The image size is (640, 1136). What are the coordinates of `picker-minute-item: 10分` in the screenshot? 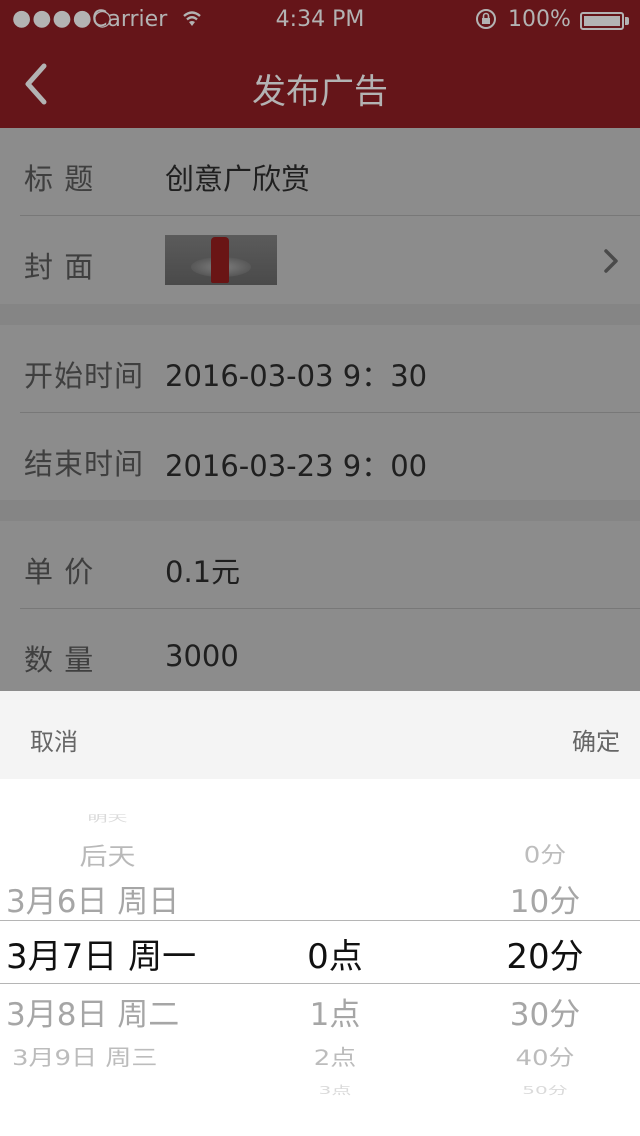 It's located at (545, 898).